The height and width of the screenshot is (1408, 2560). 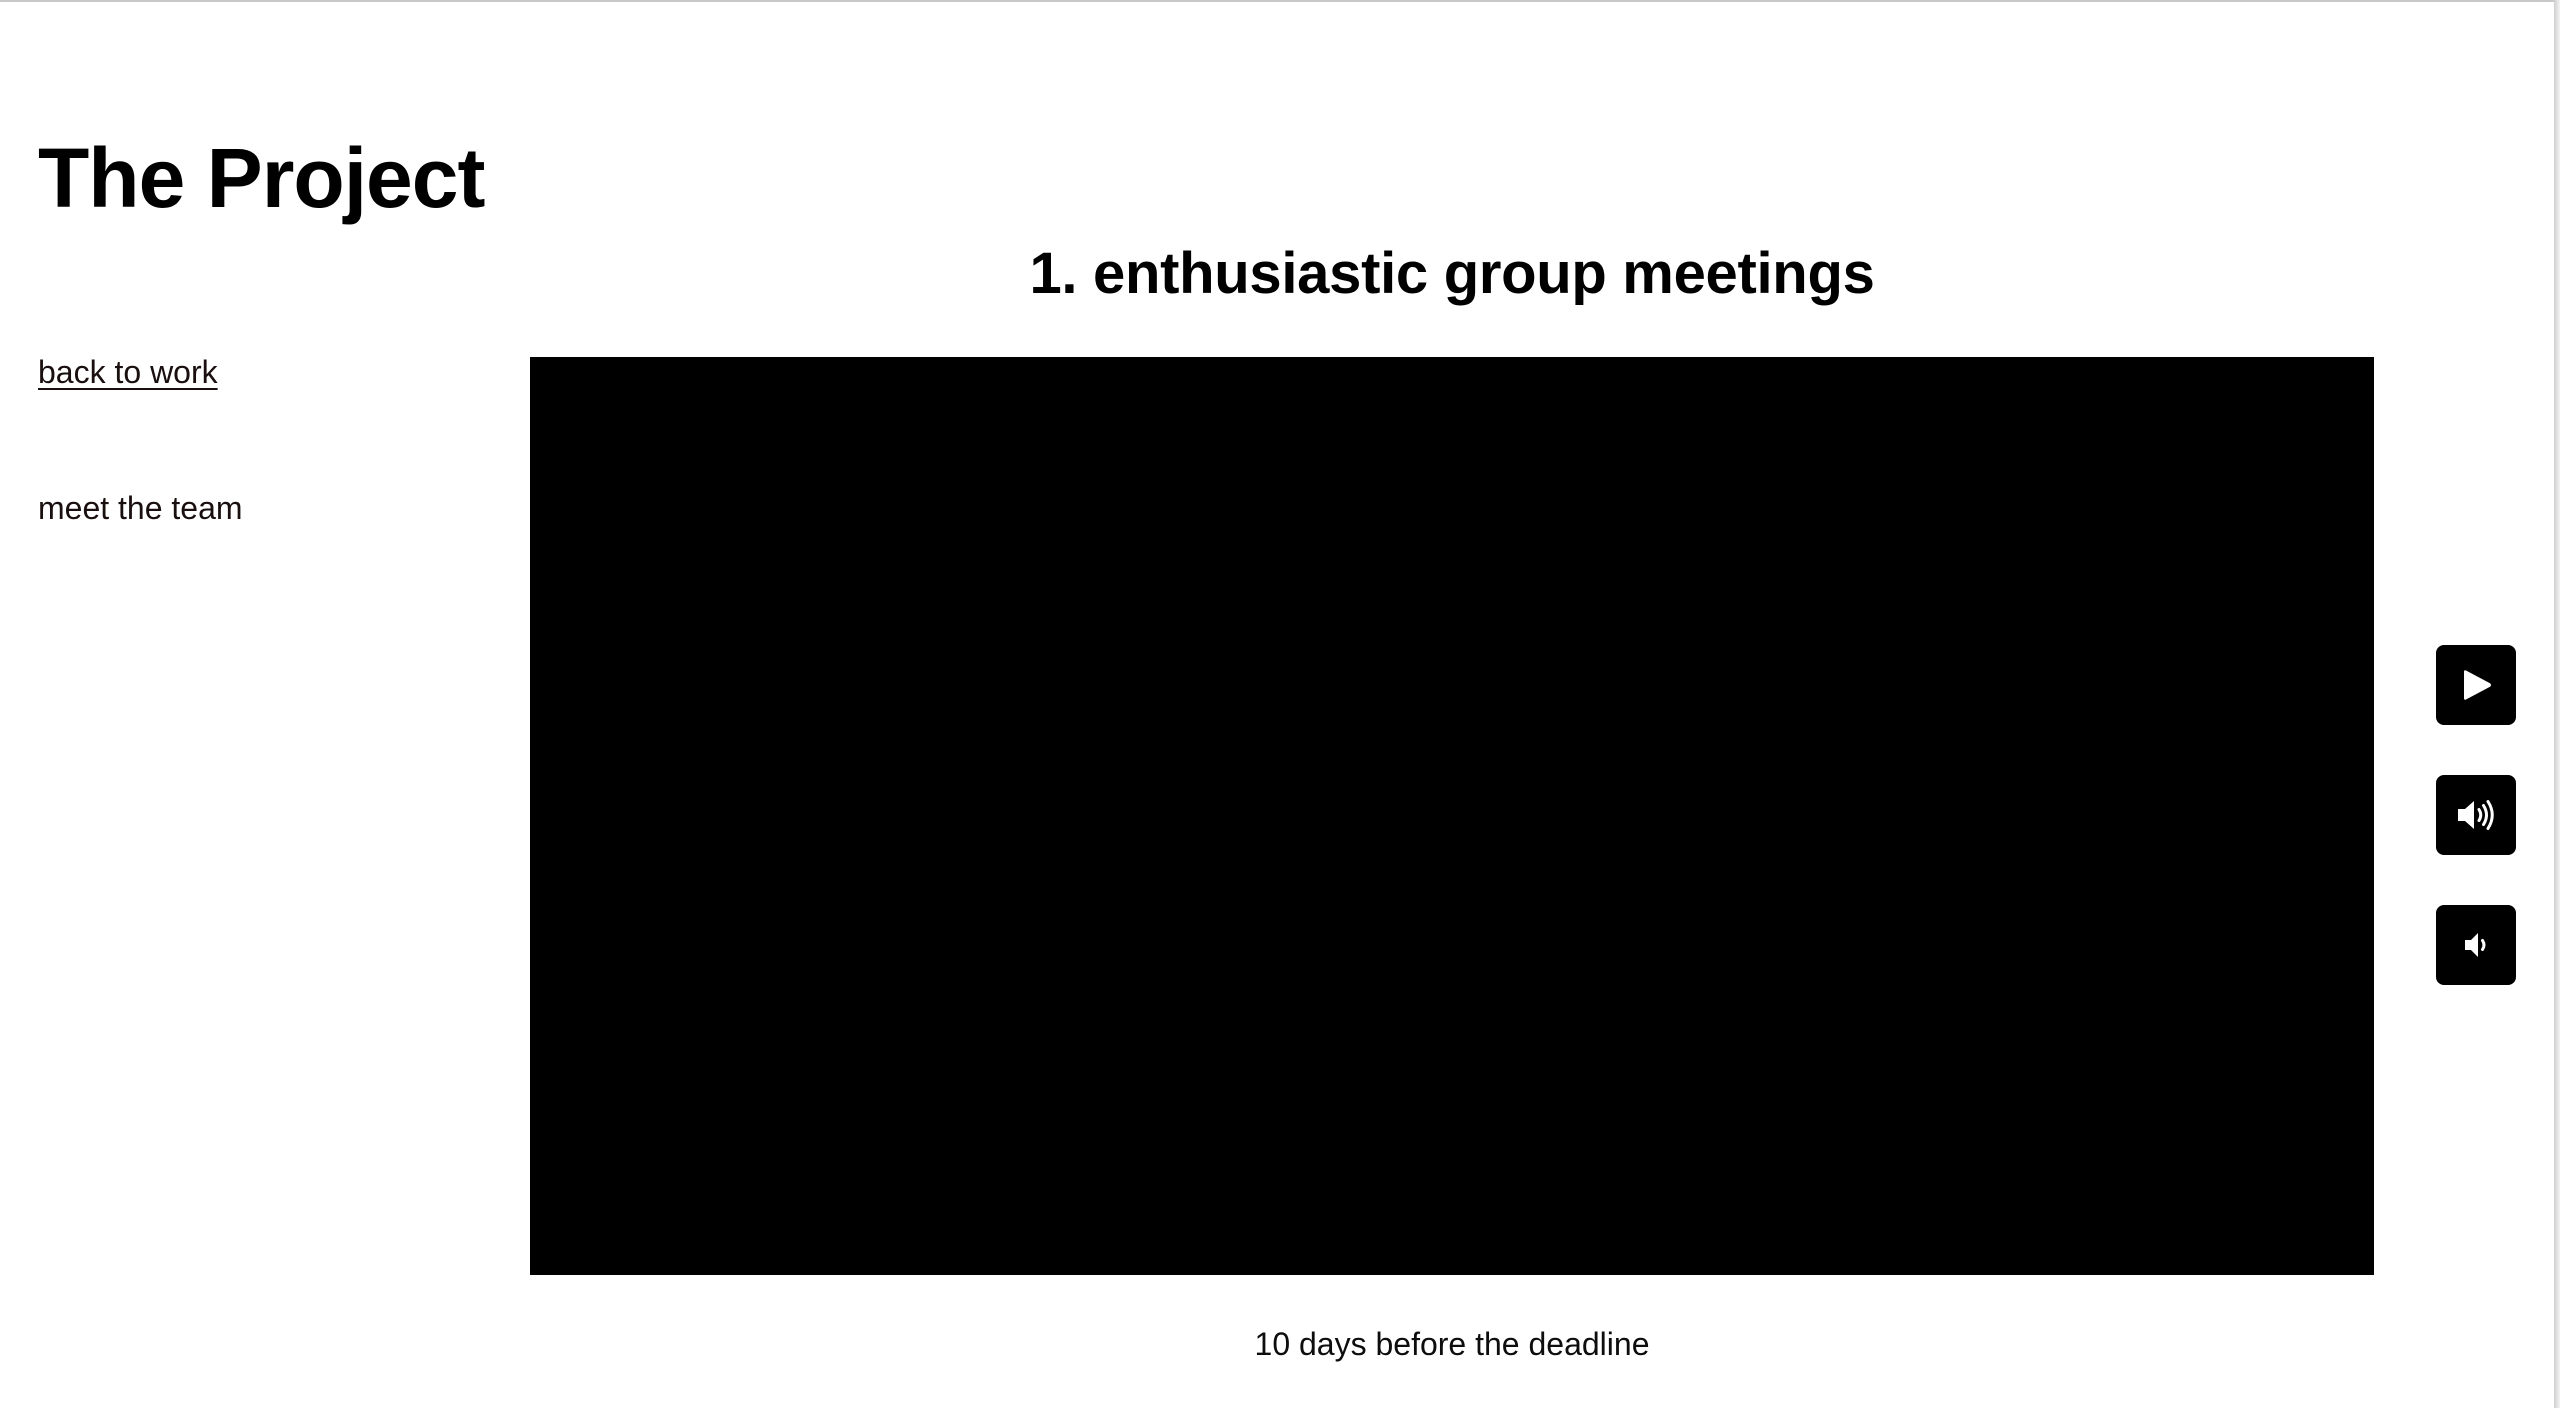 I want to click on play-icon, so click(x=2477, y=685).